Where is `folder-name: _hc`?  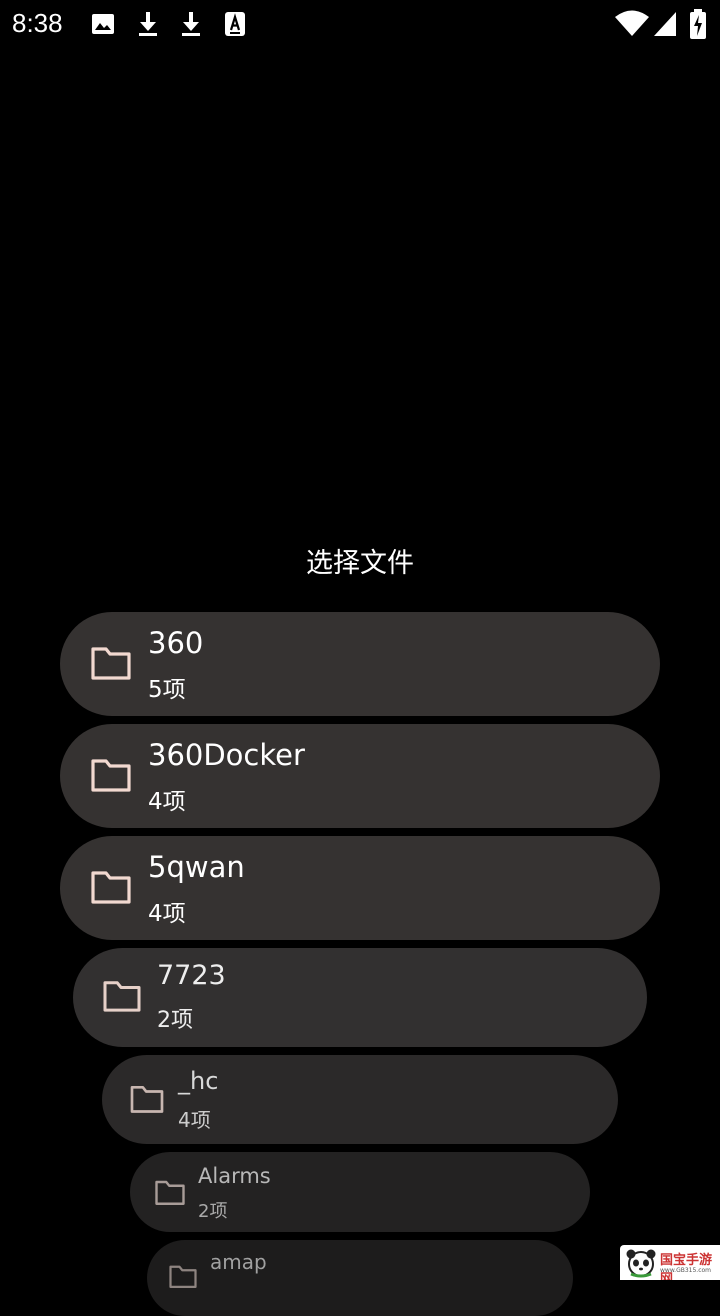
folder-name: _hc is located at coordinates (198, 1081).